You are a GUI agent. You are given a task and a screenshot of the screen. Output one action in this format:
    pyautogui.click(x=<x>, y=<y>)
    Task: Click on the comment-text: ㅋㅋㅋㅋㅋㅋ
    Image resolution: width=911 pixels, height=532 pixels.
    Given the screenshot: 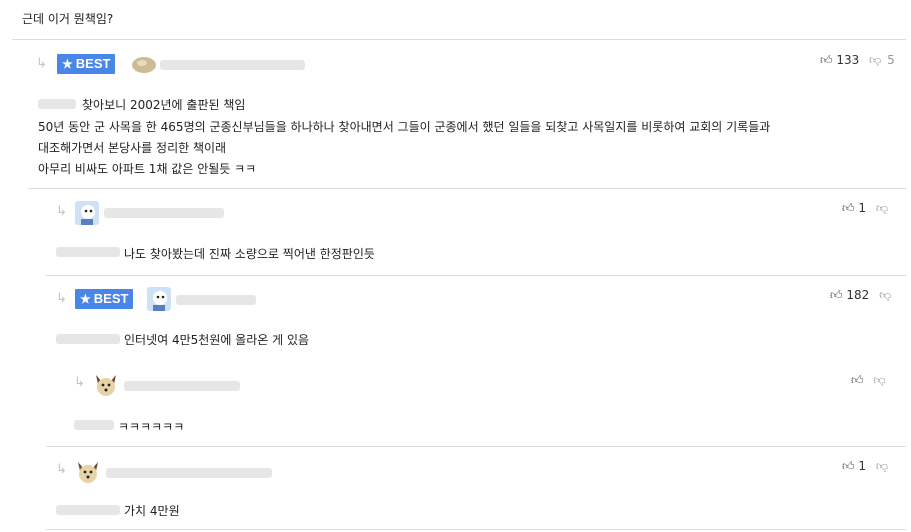 What is the action you would take?
    pyautogui.click(x=151, y=427)
    